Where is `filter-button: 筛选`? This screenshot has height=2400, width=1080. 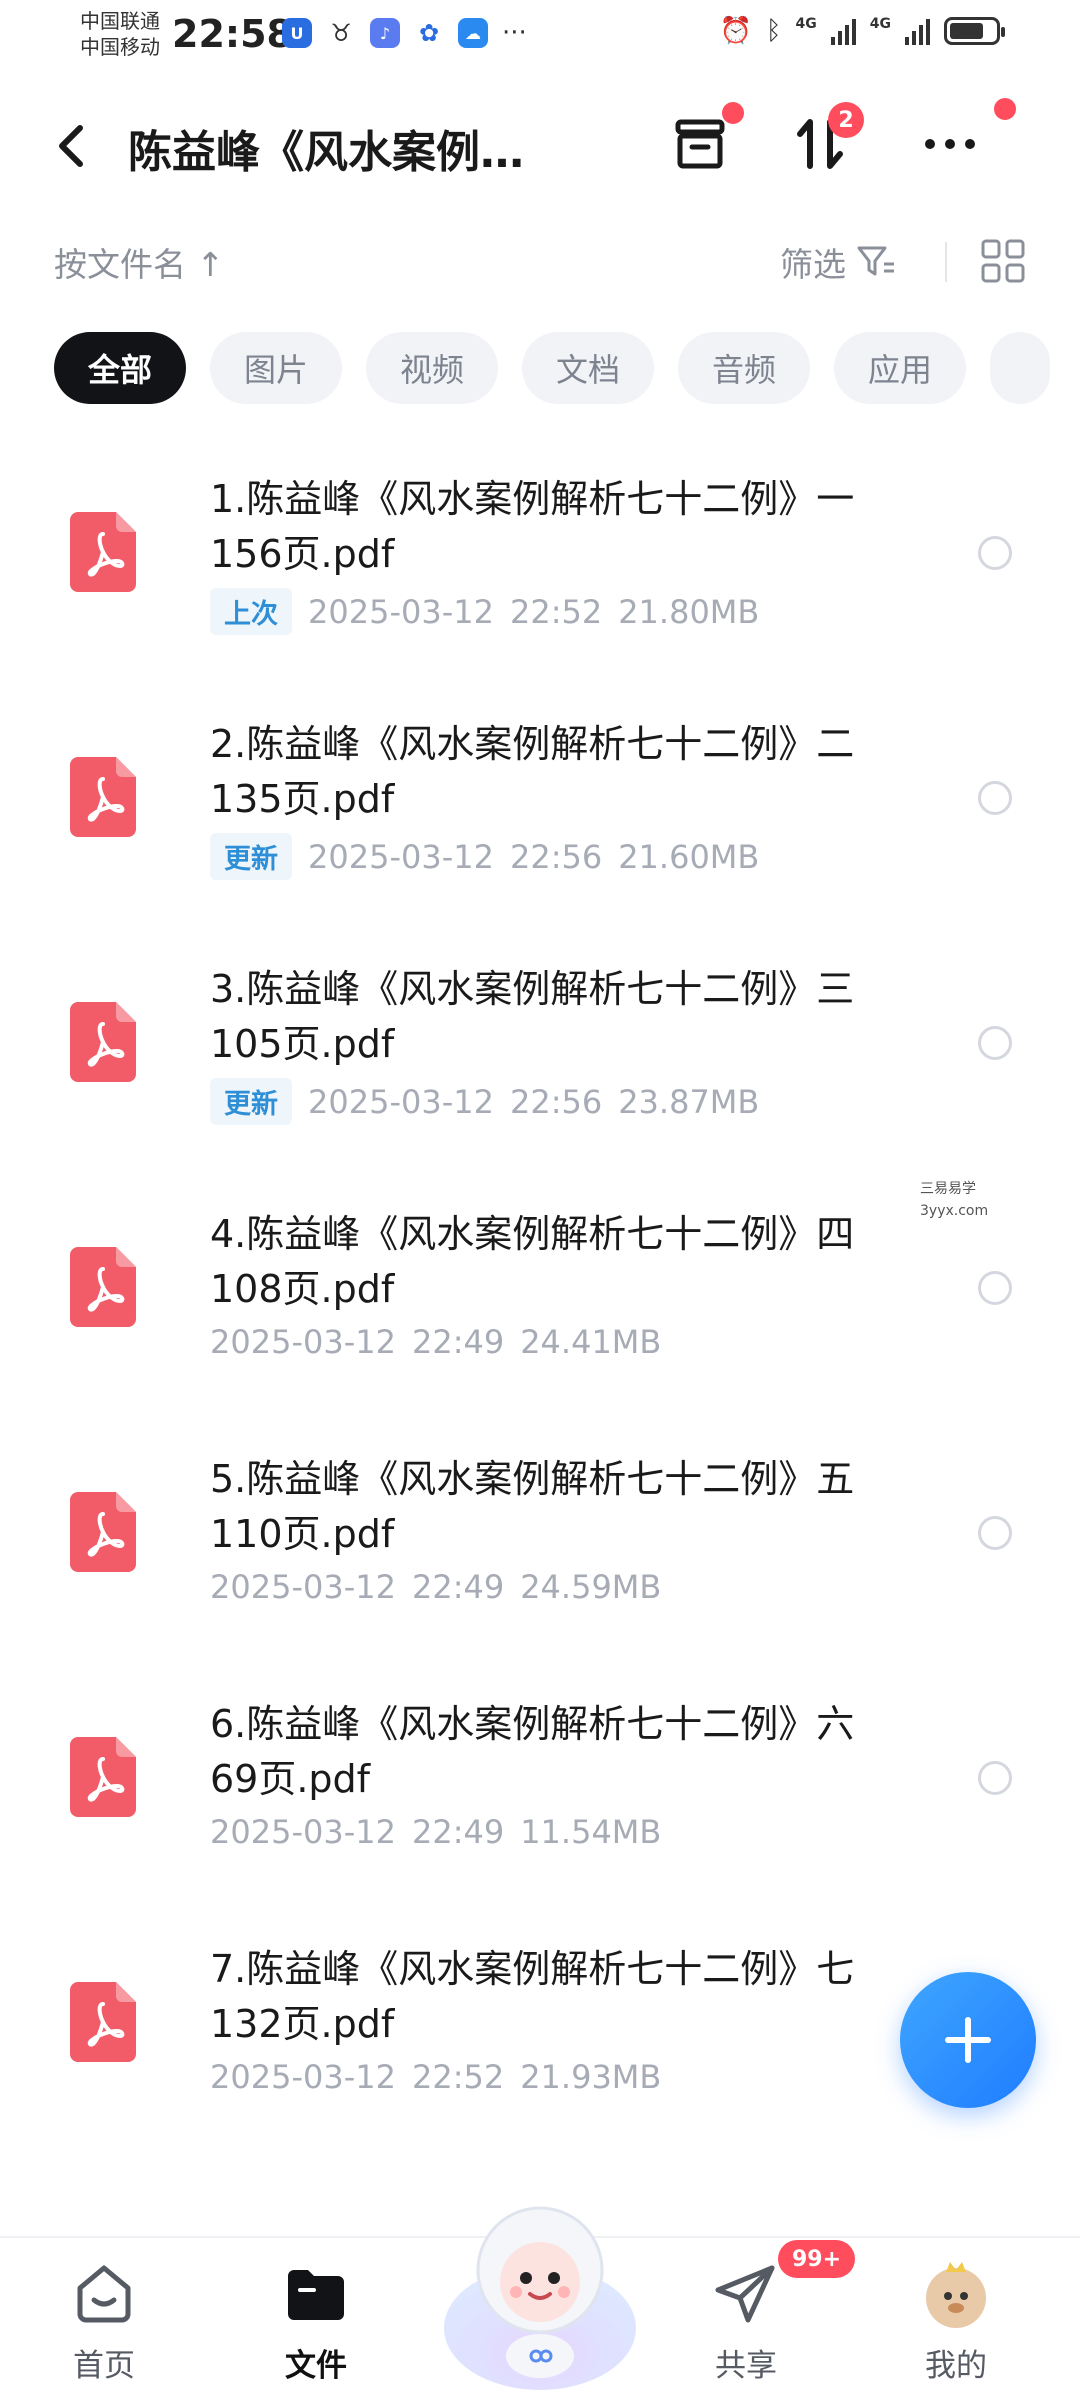 filter-button: 筛选 is located at coordinates (838, 262).